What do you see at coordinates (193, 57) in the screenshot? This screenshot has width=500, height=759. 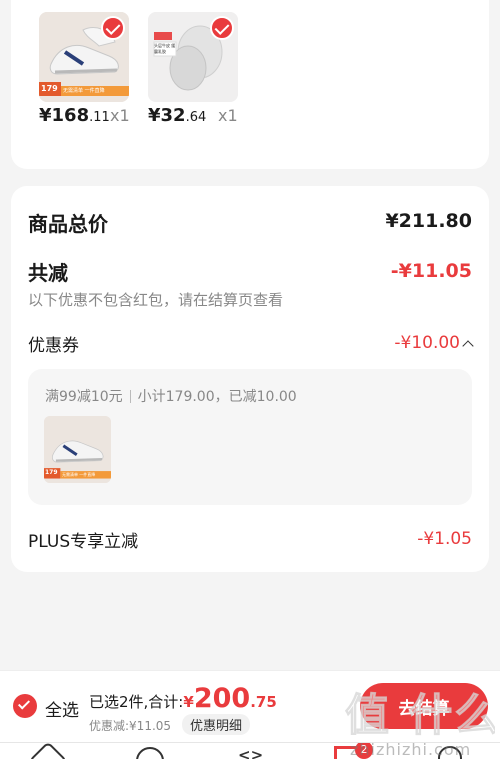 I see `product-image-insole: 头层牛皮 缓震乳胶` at bounding box center [193, 57].